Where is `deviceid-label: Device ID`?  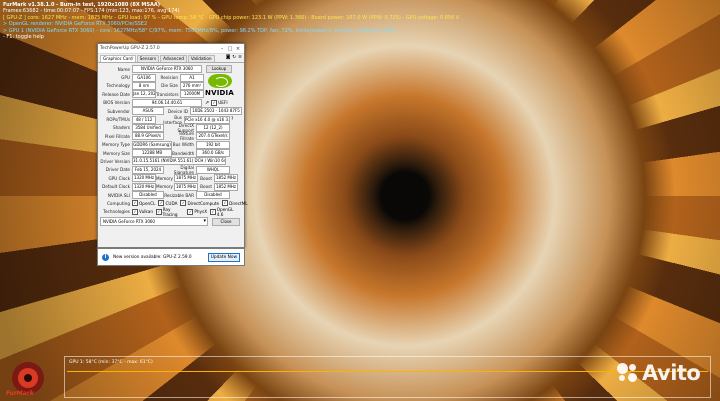 deviceid-label: Device ID is located at coordinates (177, 111).